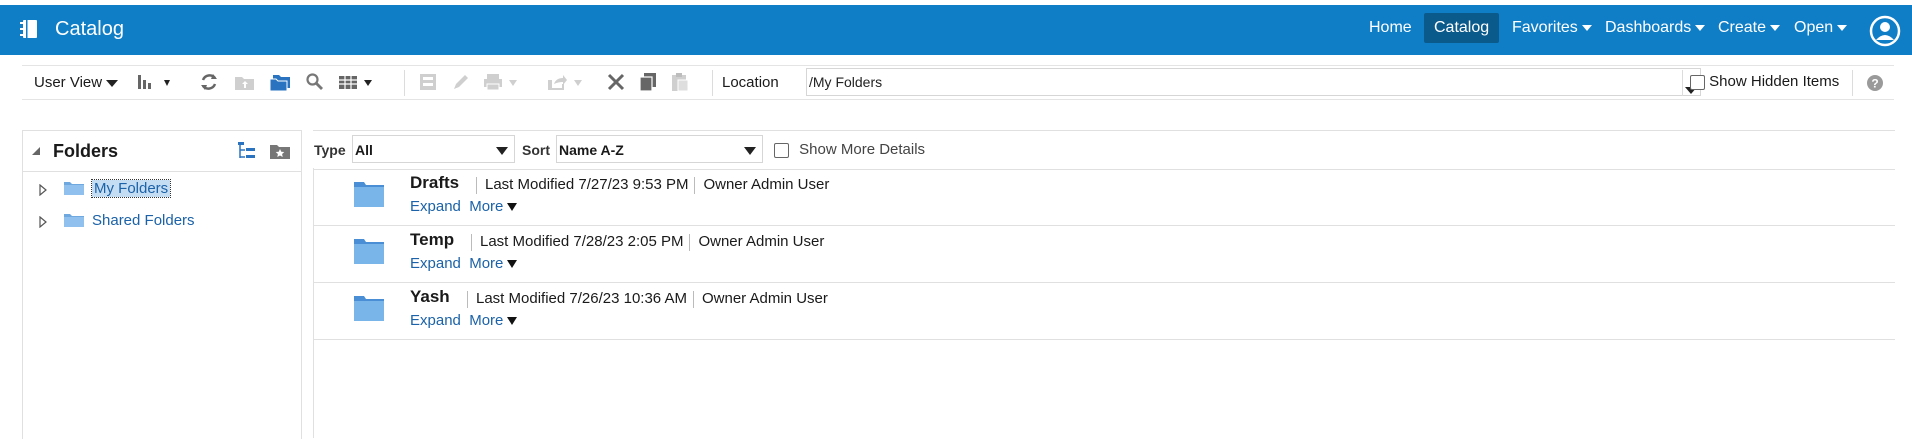 Image resolution: width=1912 pixels, height=439 pixels. Describe the element at coordinates (1774, 81) in the screenshot. I see `show-hidden-label: Show Hidden Items` at that location.